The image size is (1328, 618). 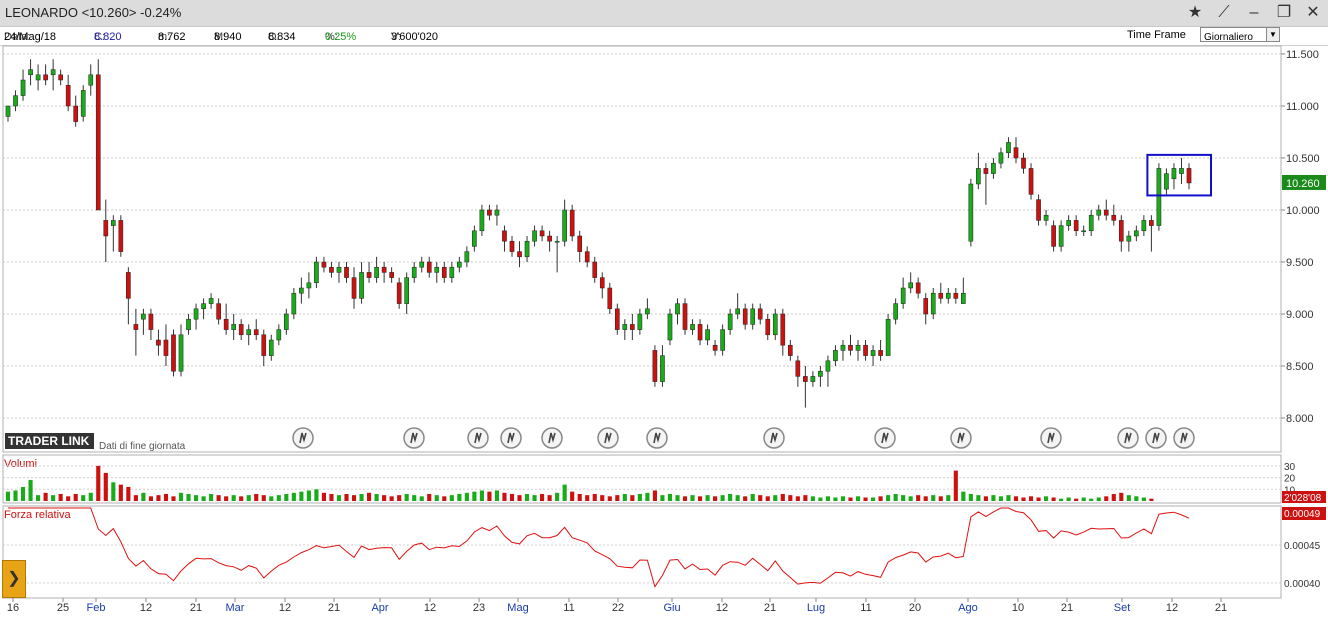 What do you see at coordinates (816, 608) in the screenshot?
I see `x-tick-label: Lug` at bounding box center [816, 608].